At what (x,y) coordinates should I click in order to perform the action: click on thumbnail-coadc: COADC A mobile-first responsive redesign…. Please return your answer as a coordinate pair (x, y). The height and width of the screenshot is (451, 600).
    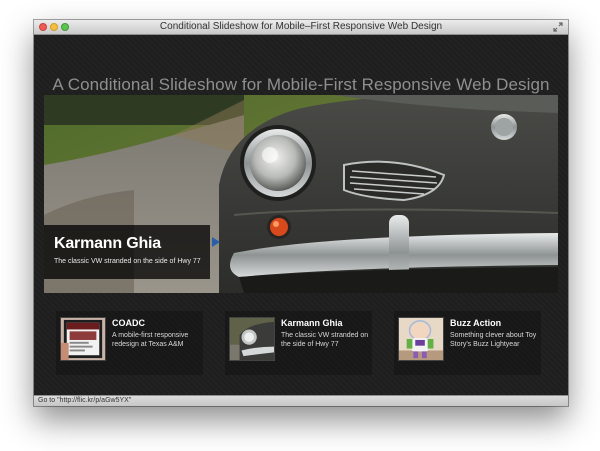
    Looking at the image, I should click on (129, 343).